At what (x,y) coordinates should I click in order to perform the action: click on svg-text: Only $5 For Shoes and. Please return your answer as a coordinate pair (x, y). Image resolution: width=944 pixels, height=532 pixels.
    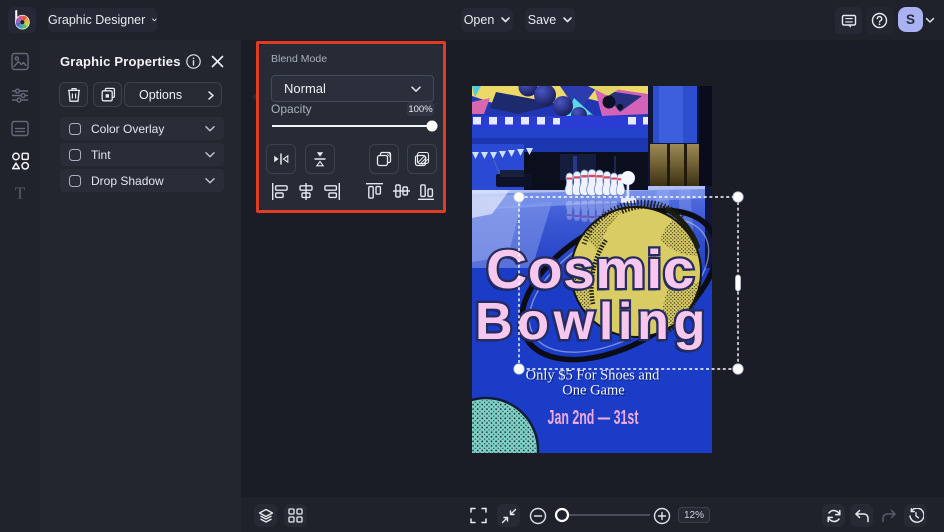
    Looking at the image, I should click on (593, 376).